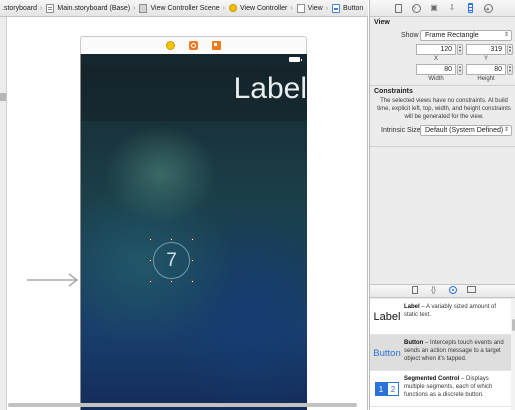 The image size is (515, 410). Describe the element at coordinates (442, 85) in the screenshot. I see `section-divider` at that location.